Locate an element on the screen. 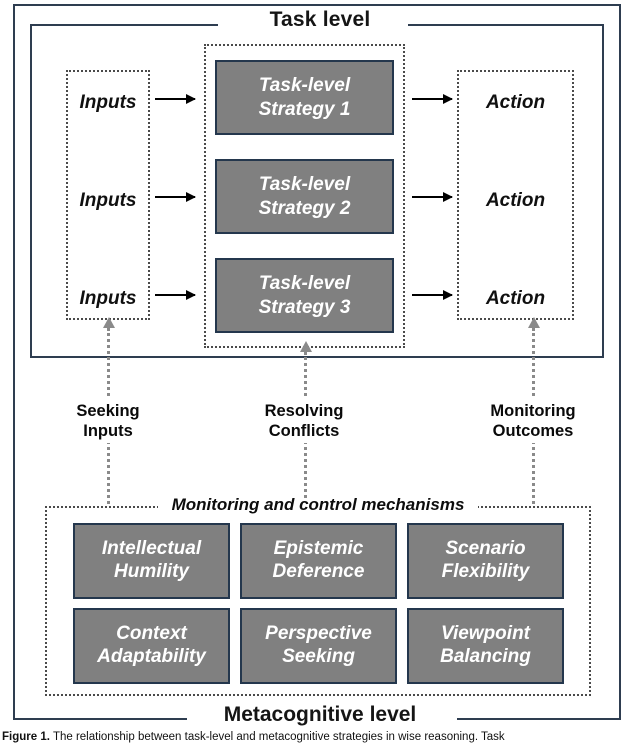 This screenshot has width=640, height=746. task-level-strategy-1: Task-level Strategy 1 is located at coordinates (304, 97).